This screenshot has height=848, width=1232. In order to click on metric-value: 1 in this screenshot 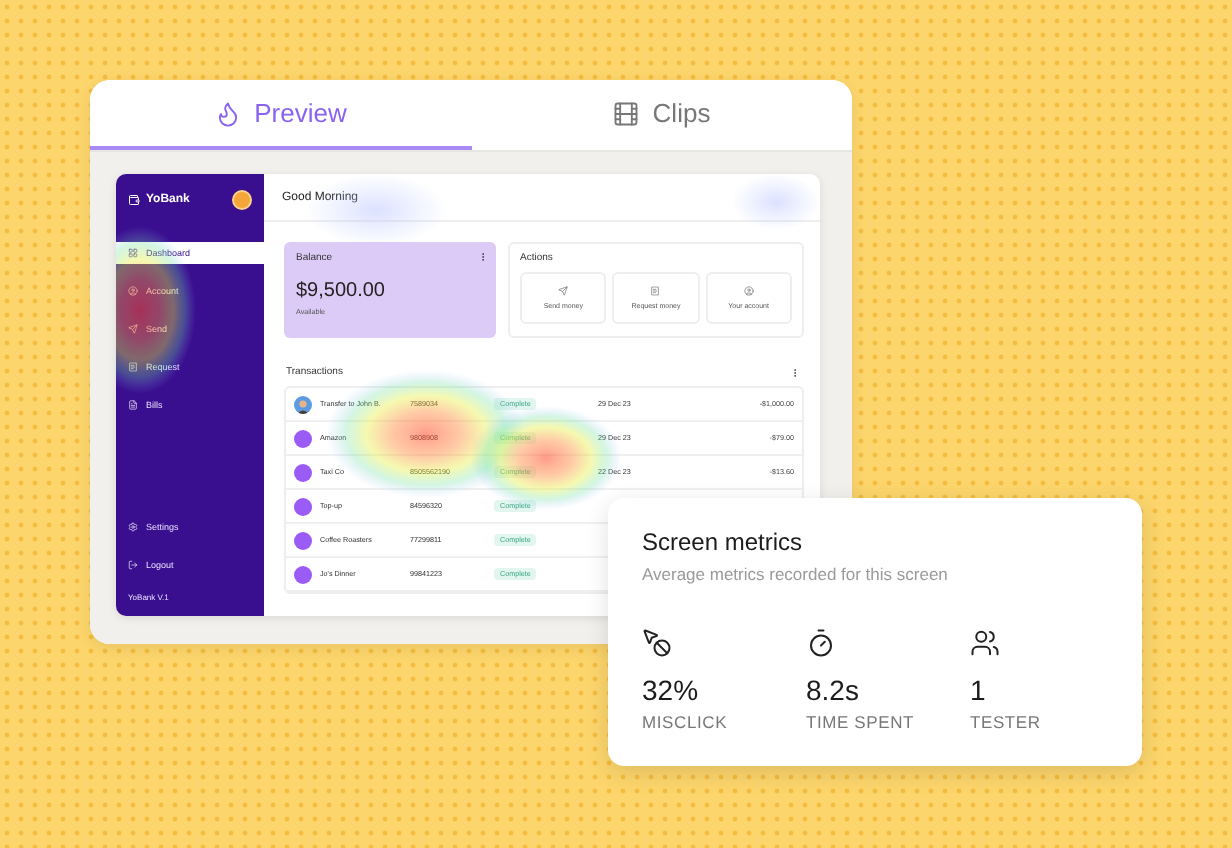, I will do `click(978, 690)`.